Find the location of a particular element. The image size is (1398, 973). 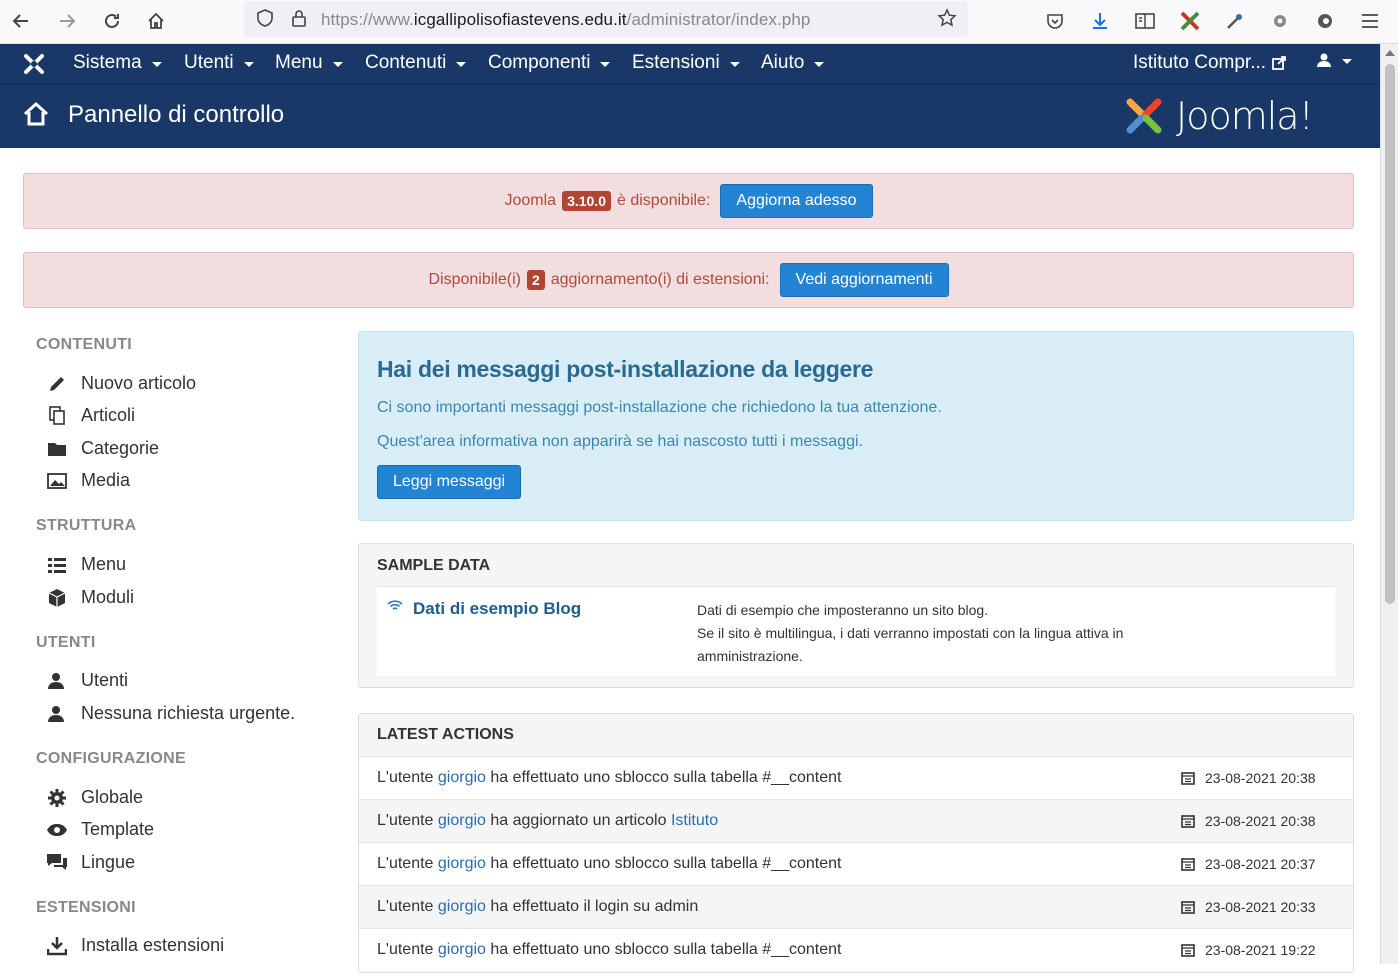

nav-contenuti: Contenuti is located at coordinates (416, 63).